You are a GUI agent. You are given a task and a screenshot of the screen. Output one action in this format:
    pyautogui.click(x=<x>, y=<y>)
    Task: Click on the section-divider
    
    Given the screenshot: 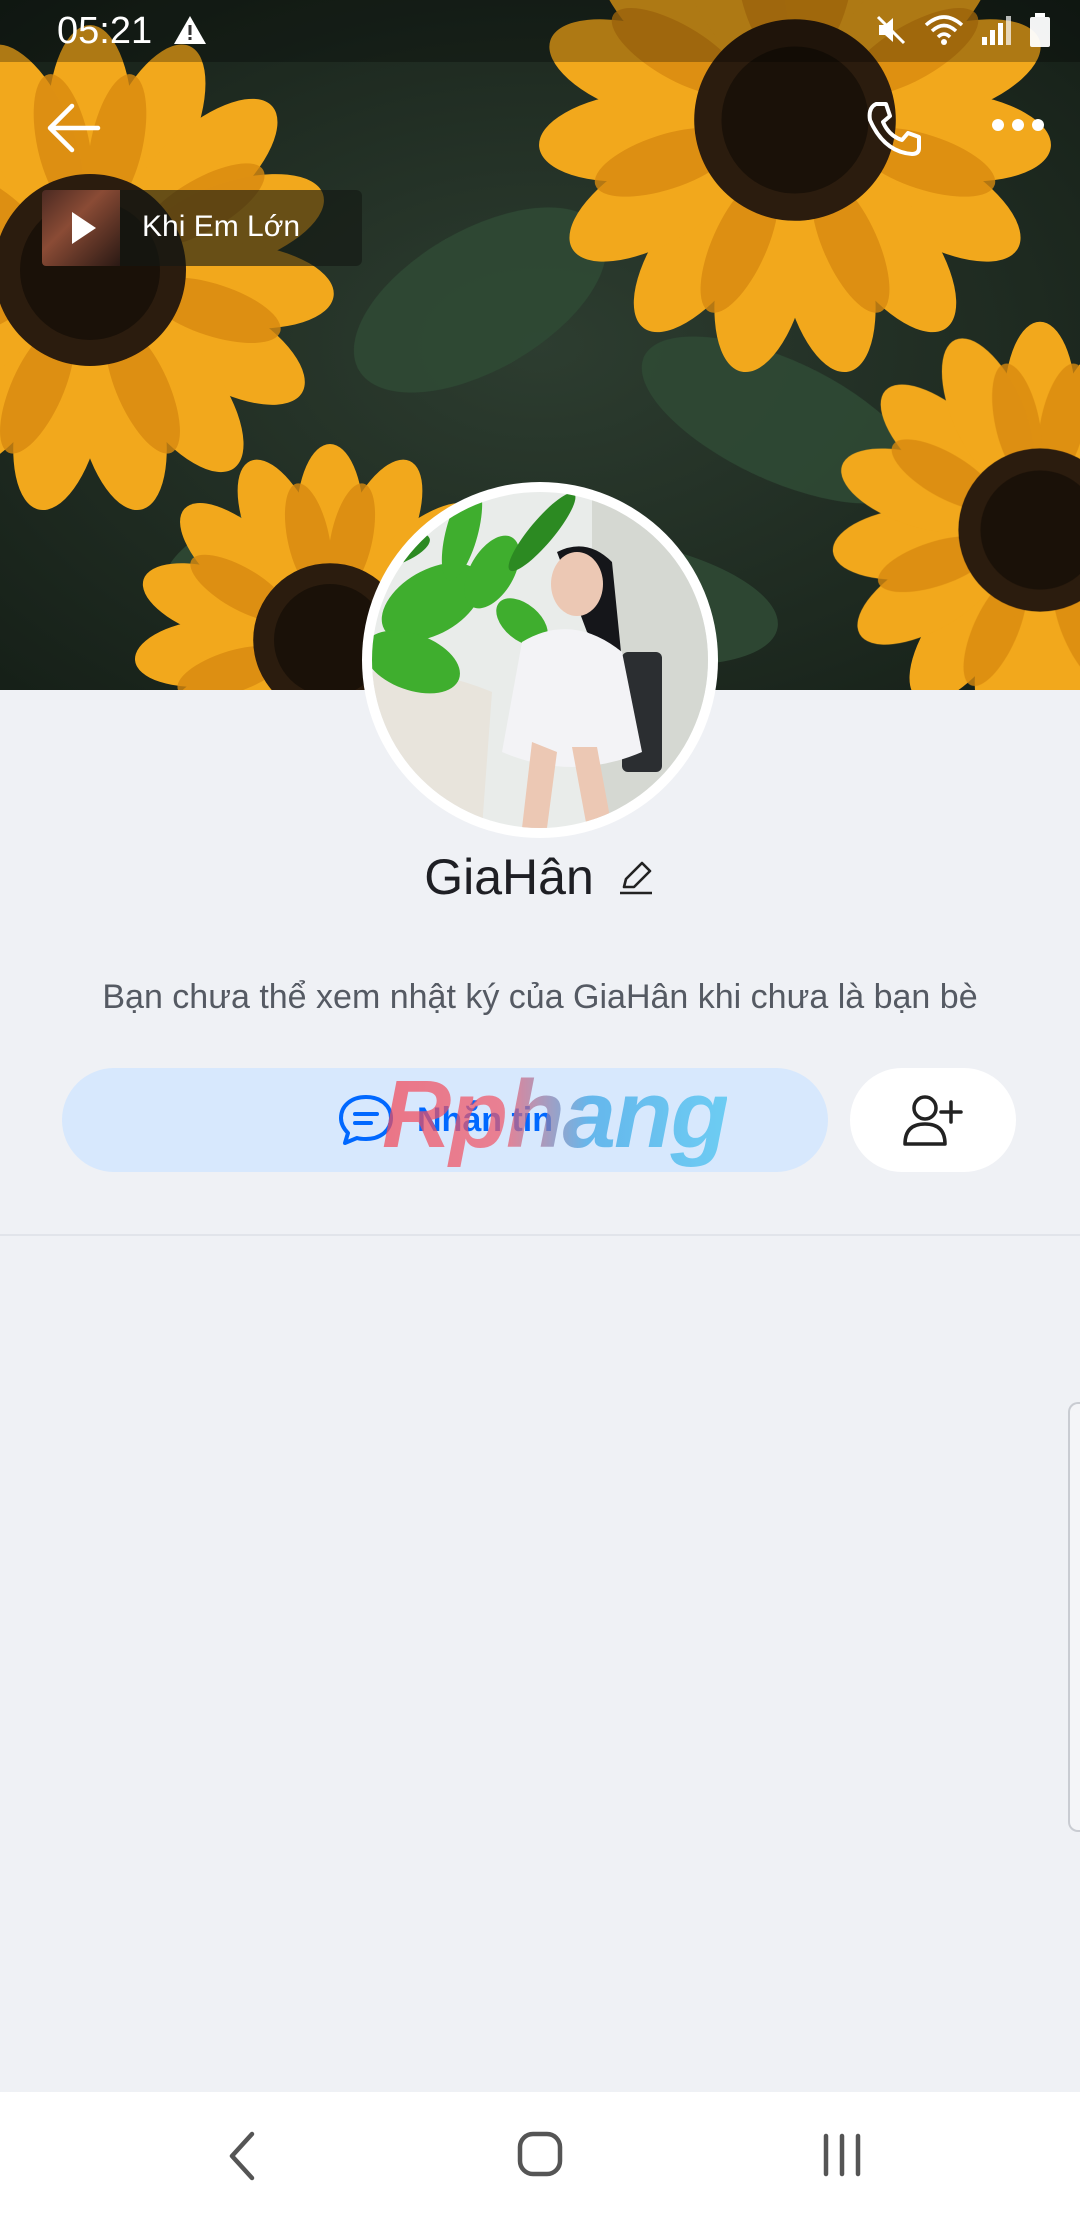 What is the action you would take?
    pyautogui.click(x=540, y=1235)
    